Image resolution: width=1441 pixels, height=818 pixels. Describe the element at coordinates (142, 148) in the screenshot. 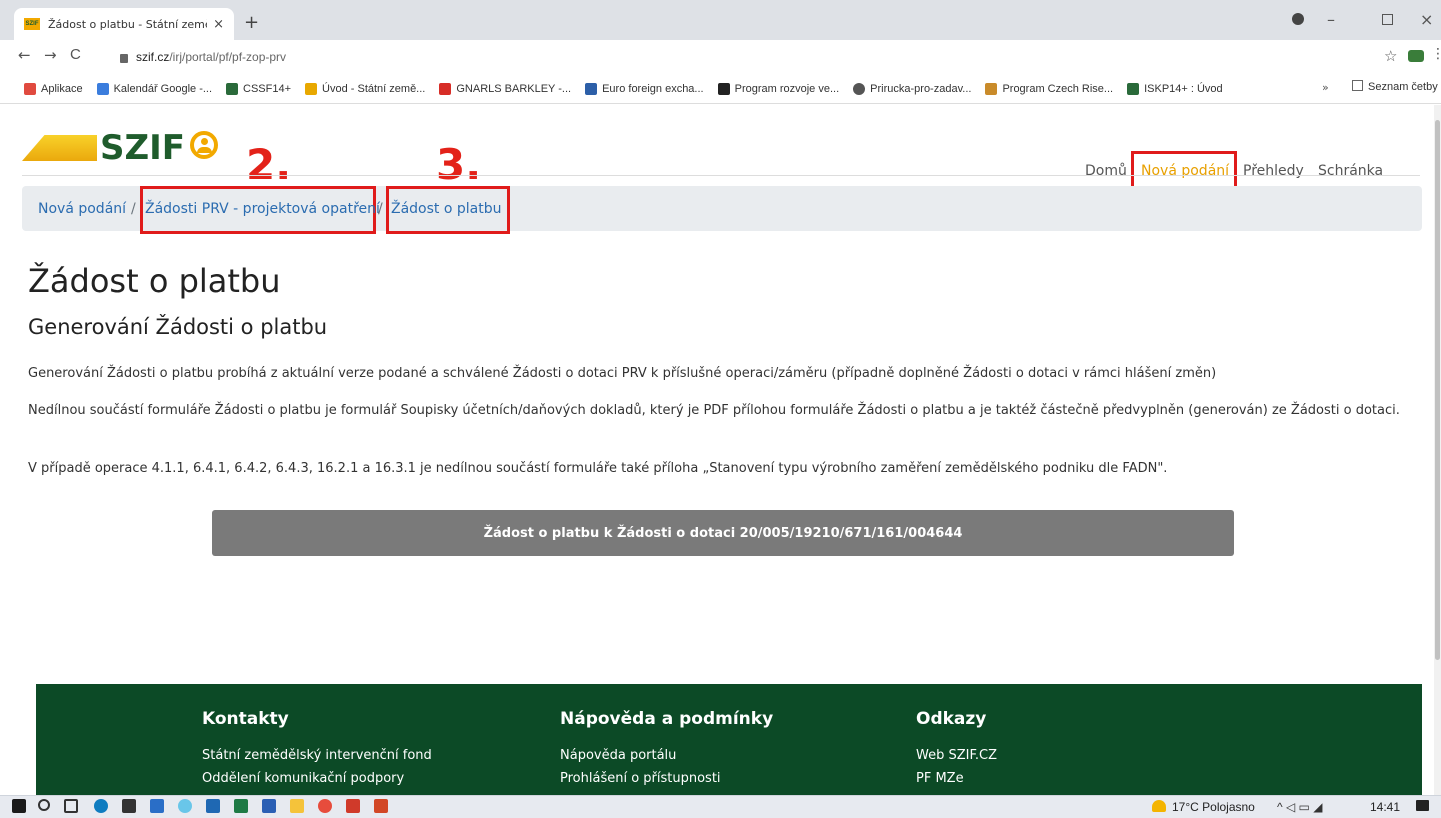

I see `szif-logo: SZIF` at that location.